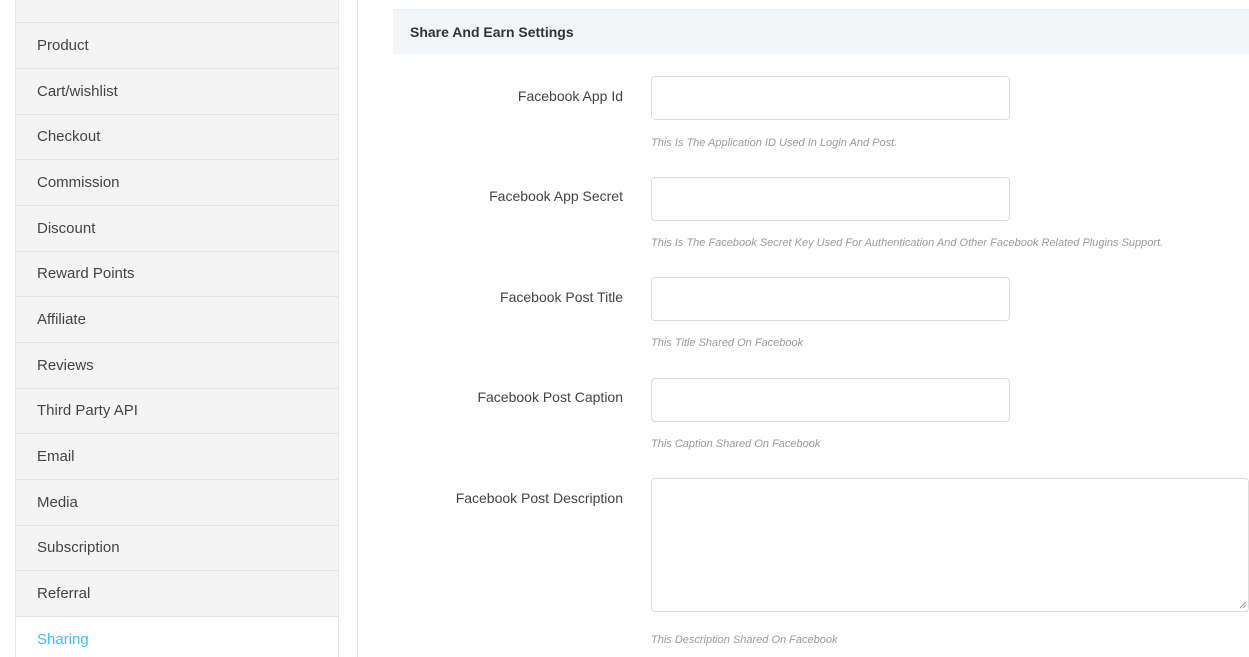  What do you see at coordinates (830, 199) in the screenshot?
I see `facebook-app-secret-input` at bounding box center [830, 199].